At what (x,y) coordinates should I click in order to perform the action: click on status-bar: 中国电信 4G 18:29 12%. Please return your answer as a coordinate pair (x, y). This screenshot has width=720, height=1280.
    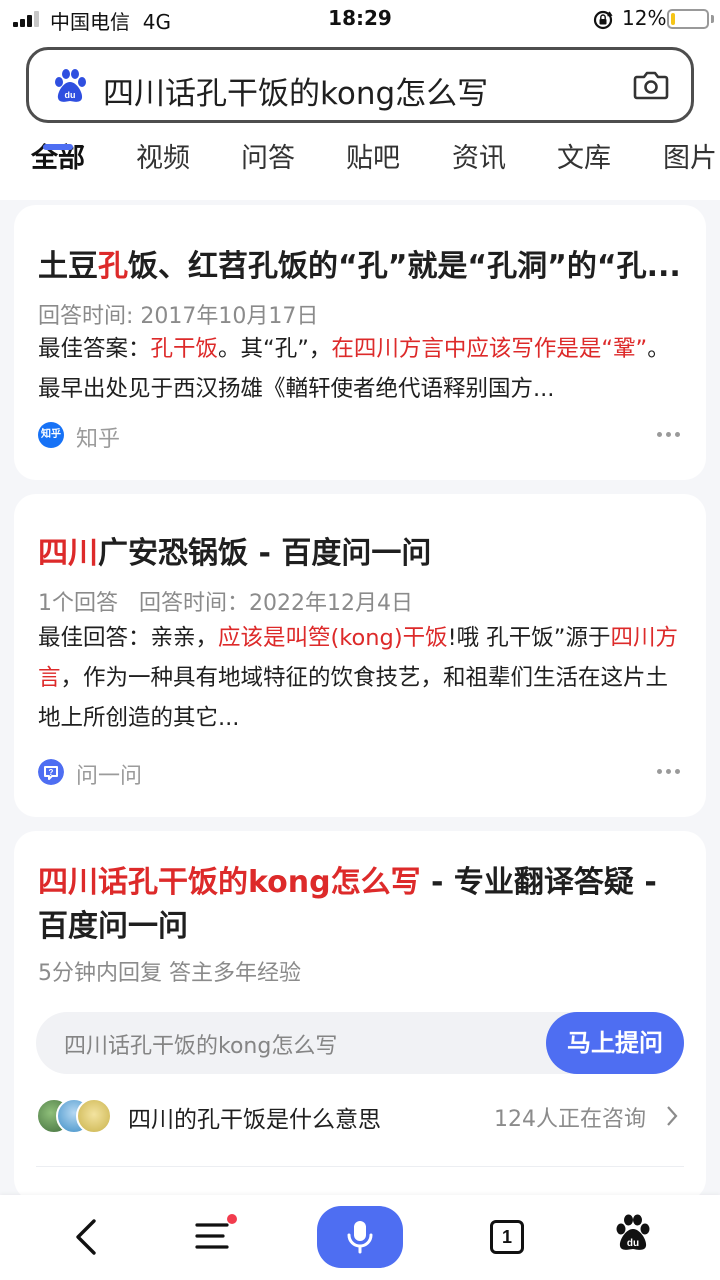
    Looking at the image, I should click on (360, 20).